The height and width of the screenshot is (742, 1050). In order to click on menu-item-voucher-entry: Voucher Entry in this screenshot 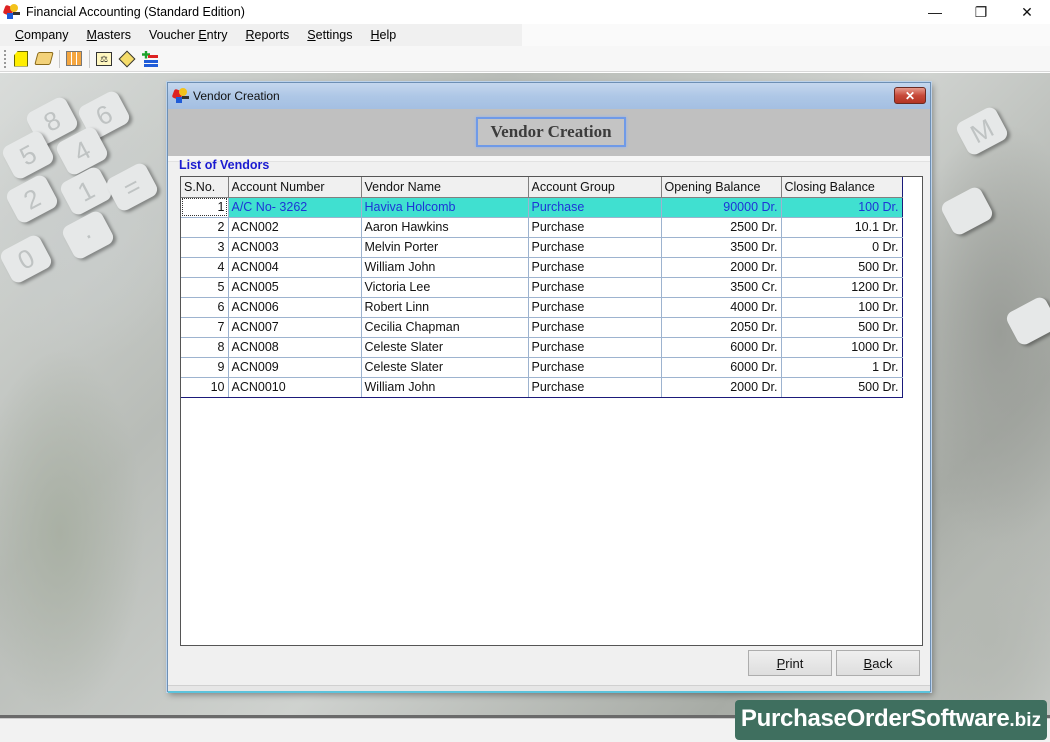, I will do `click(188, 35)`.